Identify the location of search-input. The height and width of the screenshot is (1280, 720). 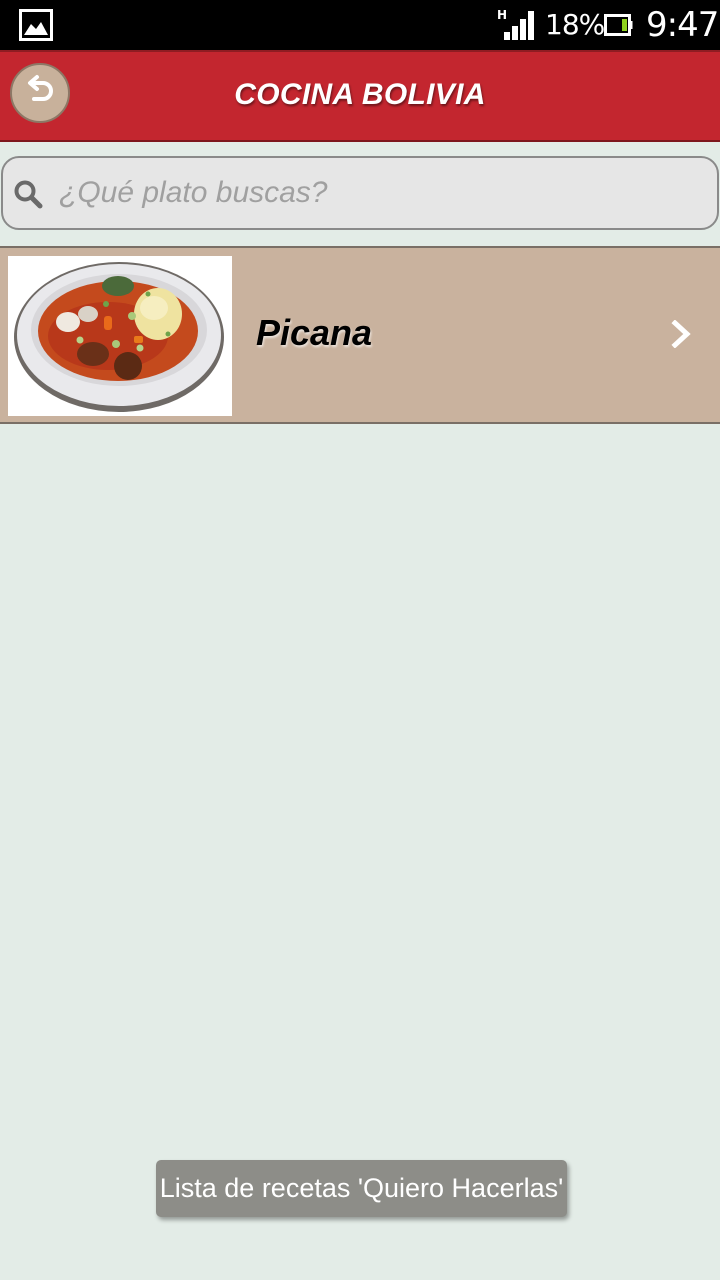
(379, 193).